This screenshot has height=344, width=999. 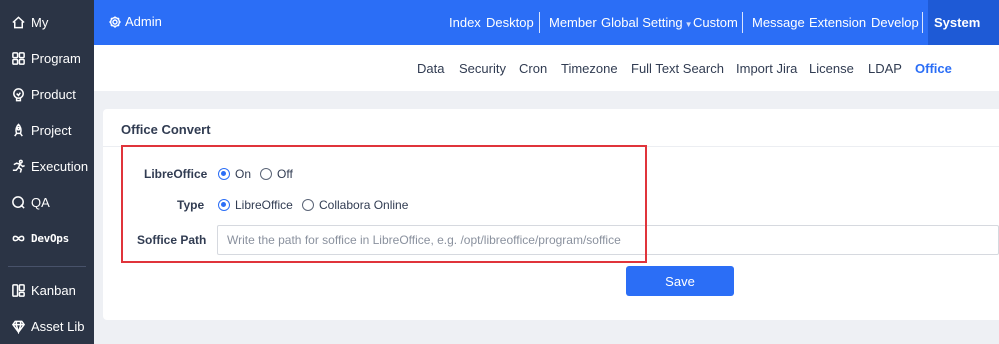 What do you see at coordinates (53, 94) in the screenshot?
I see `sidebar-item-label: Product` at bounding box center [53, 94].